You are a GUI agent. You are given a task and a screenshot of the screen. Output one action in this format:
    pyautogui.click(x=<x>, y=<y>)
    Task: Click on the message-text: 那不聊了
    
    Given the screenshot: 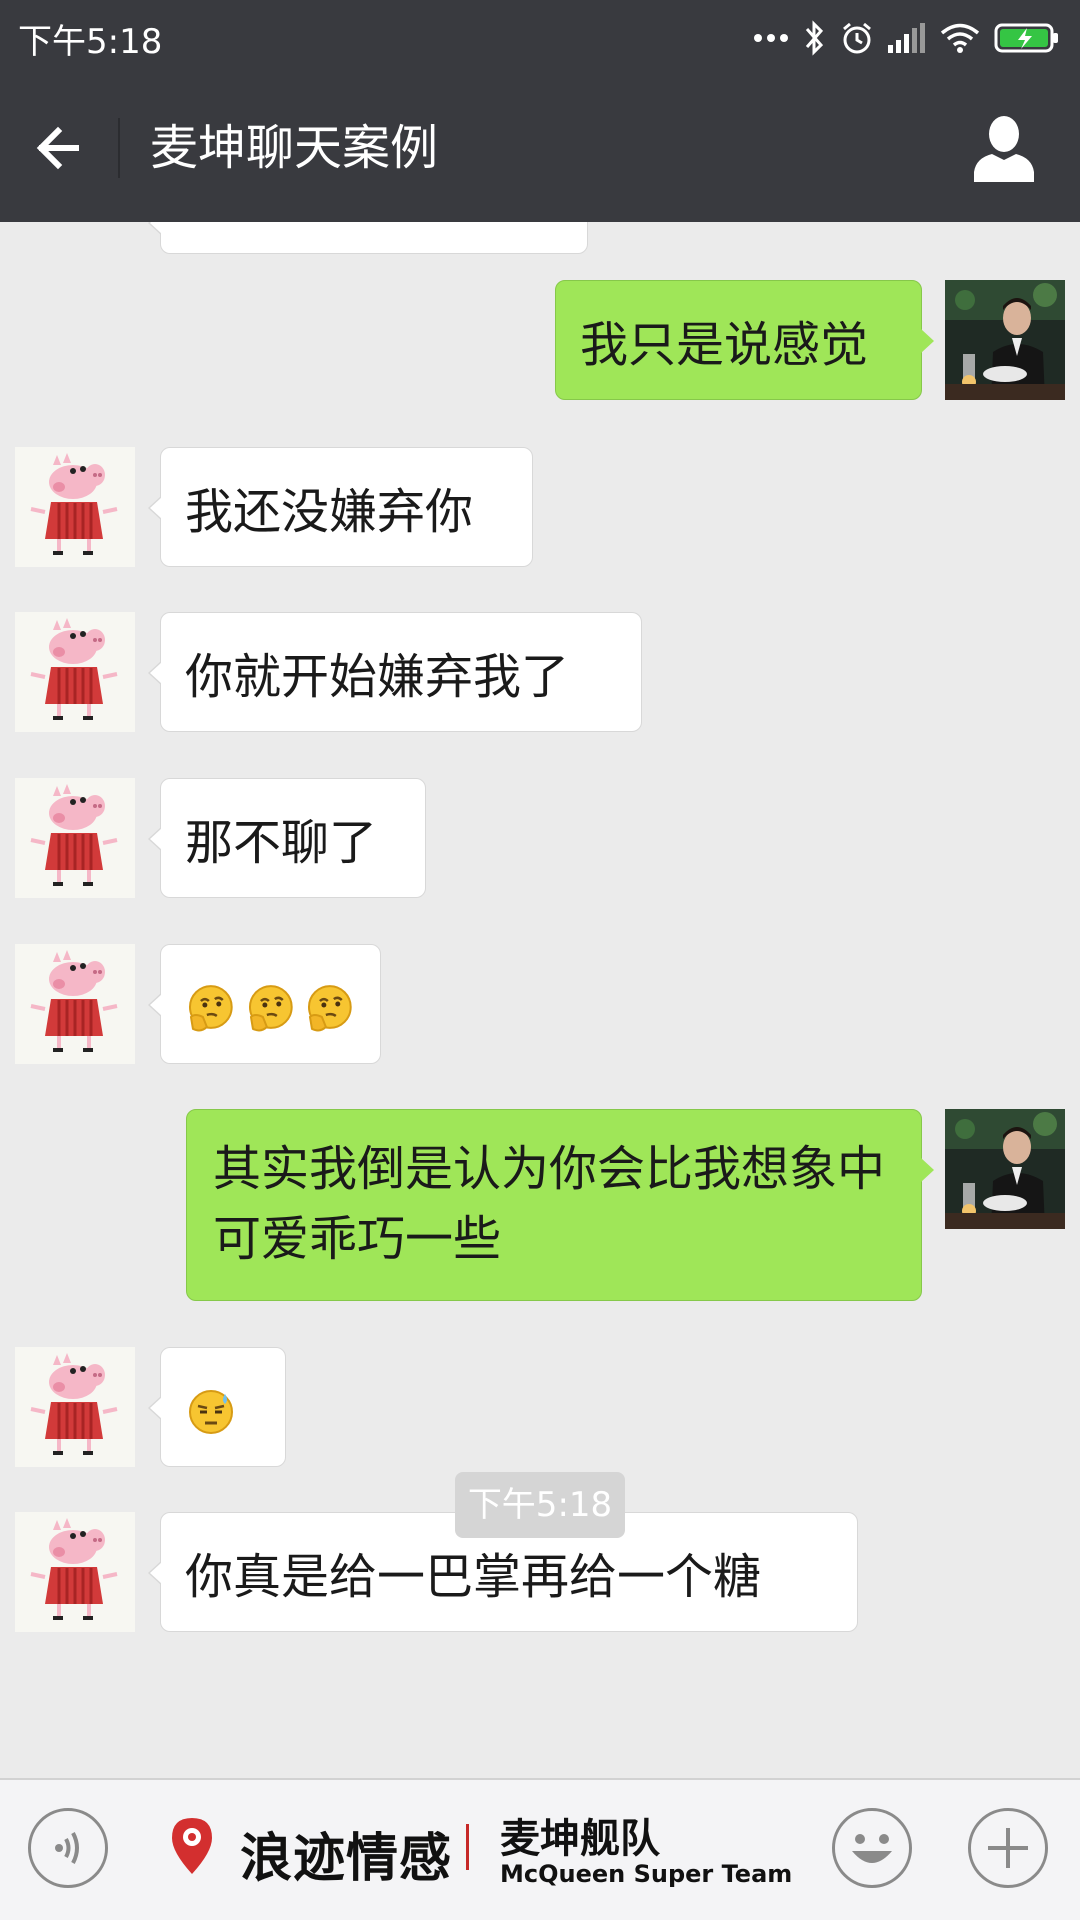 What is the action you would take?
    pyautogui.click(x=281, y=843)
    